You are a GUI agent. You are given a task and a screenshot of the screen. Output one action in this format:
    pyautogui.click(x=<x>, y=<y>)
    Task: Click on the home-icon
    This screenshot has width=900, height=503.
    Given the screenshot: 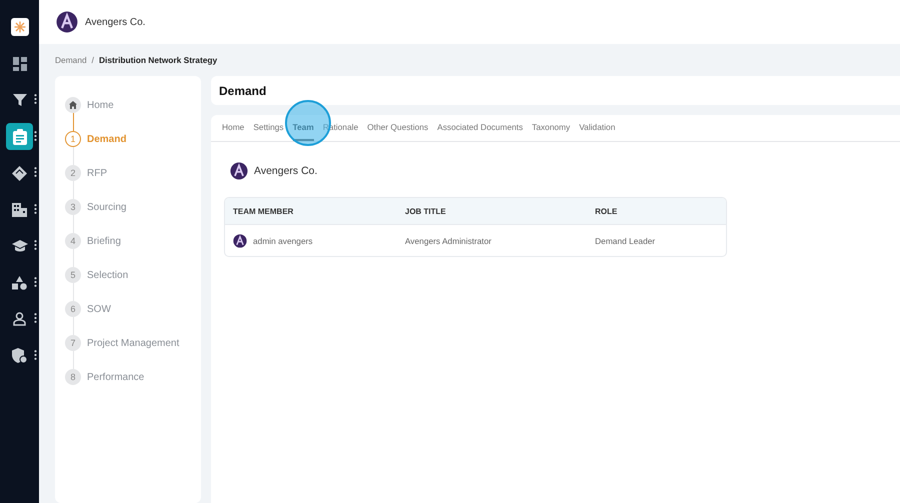 What is the action you would take?
    pyautogui.click(x=73, y=105)
    